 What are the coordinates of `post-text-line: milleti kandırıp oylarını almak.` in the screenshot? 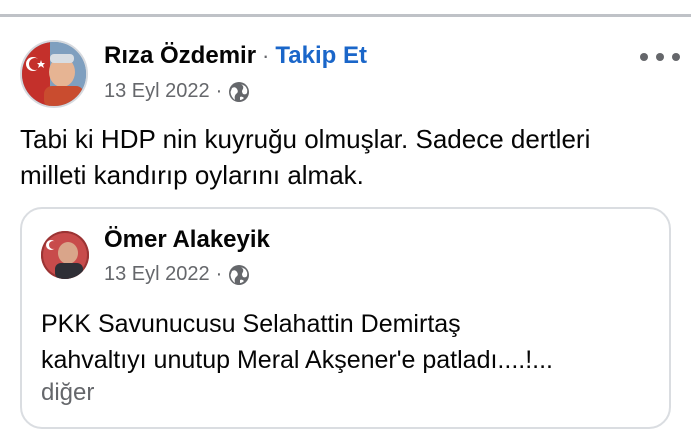 It's located at (192, 175).